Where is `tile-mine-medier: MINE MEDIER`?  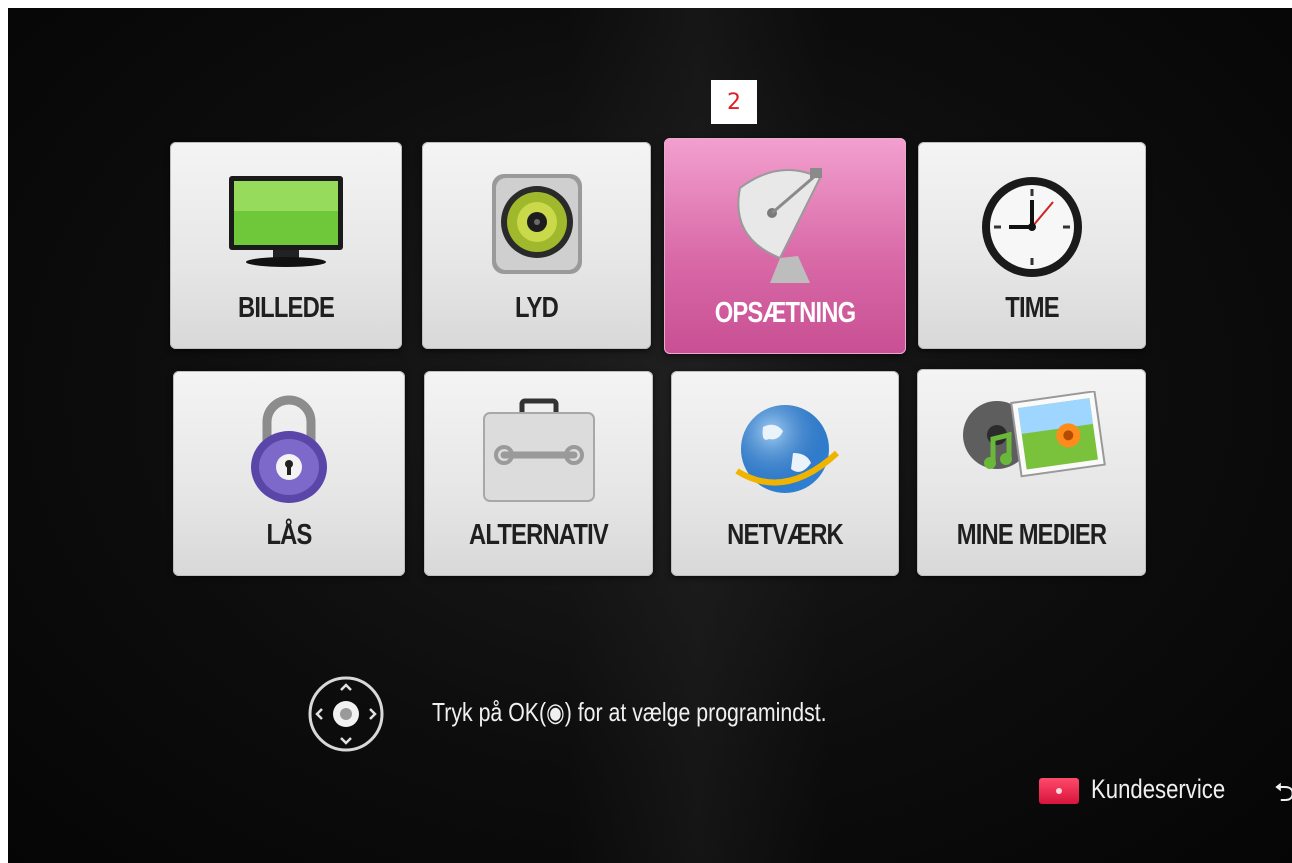 tile-mine-medier: MINE MEDIER is located at coordinates (1031, 472).